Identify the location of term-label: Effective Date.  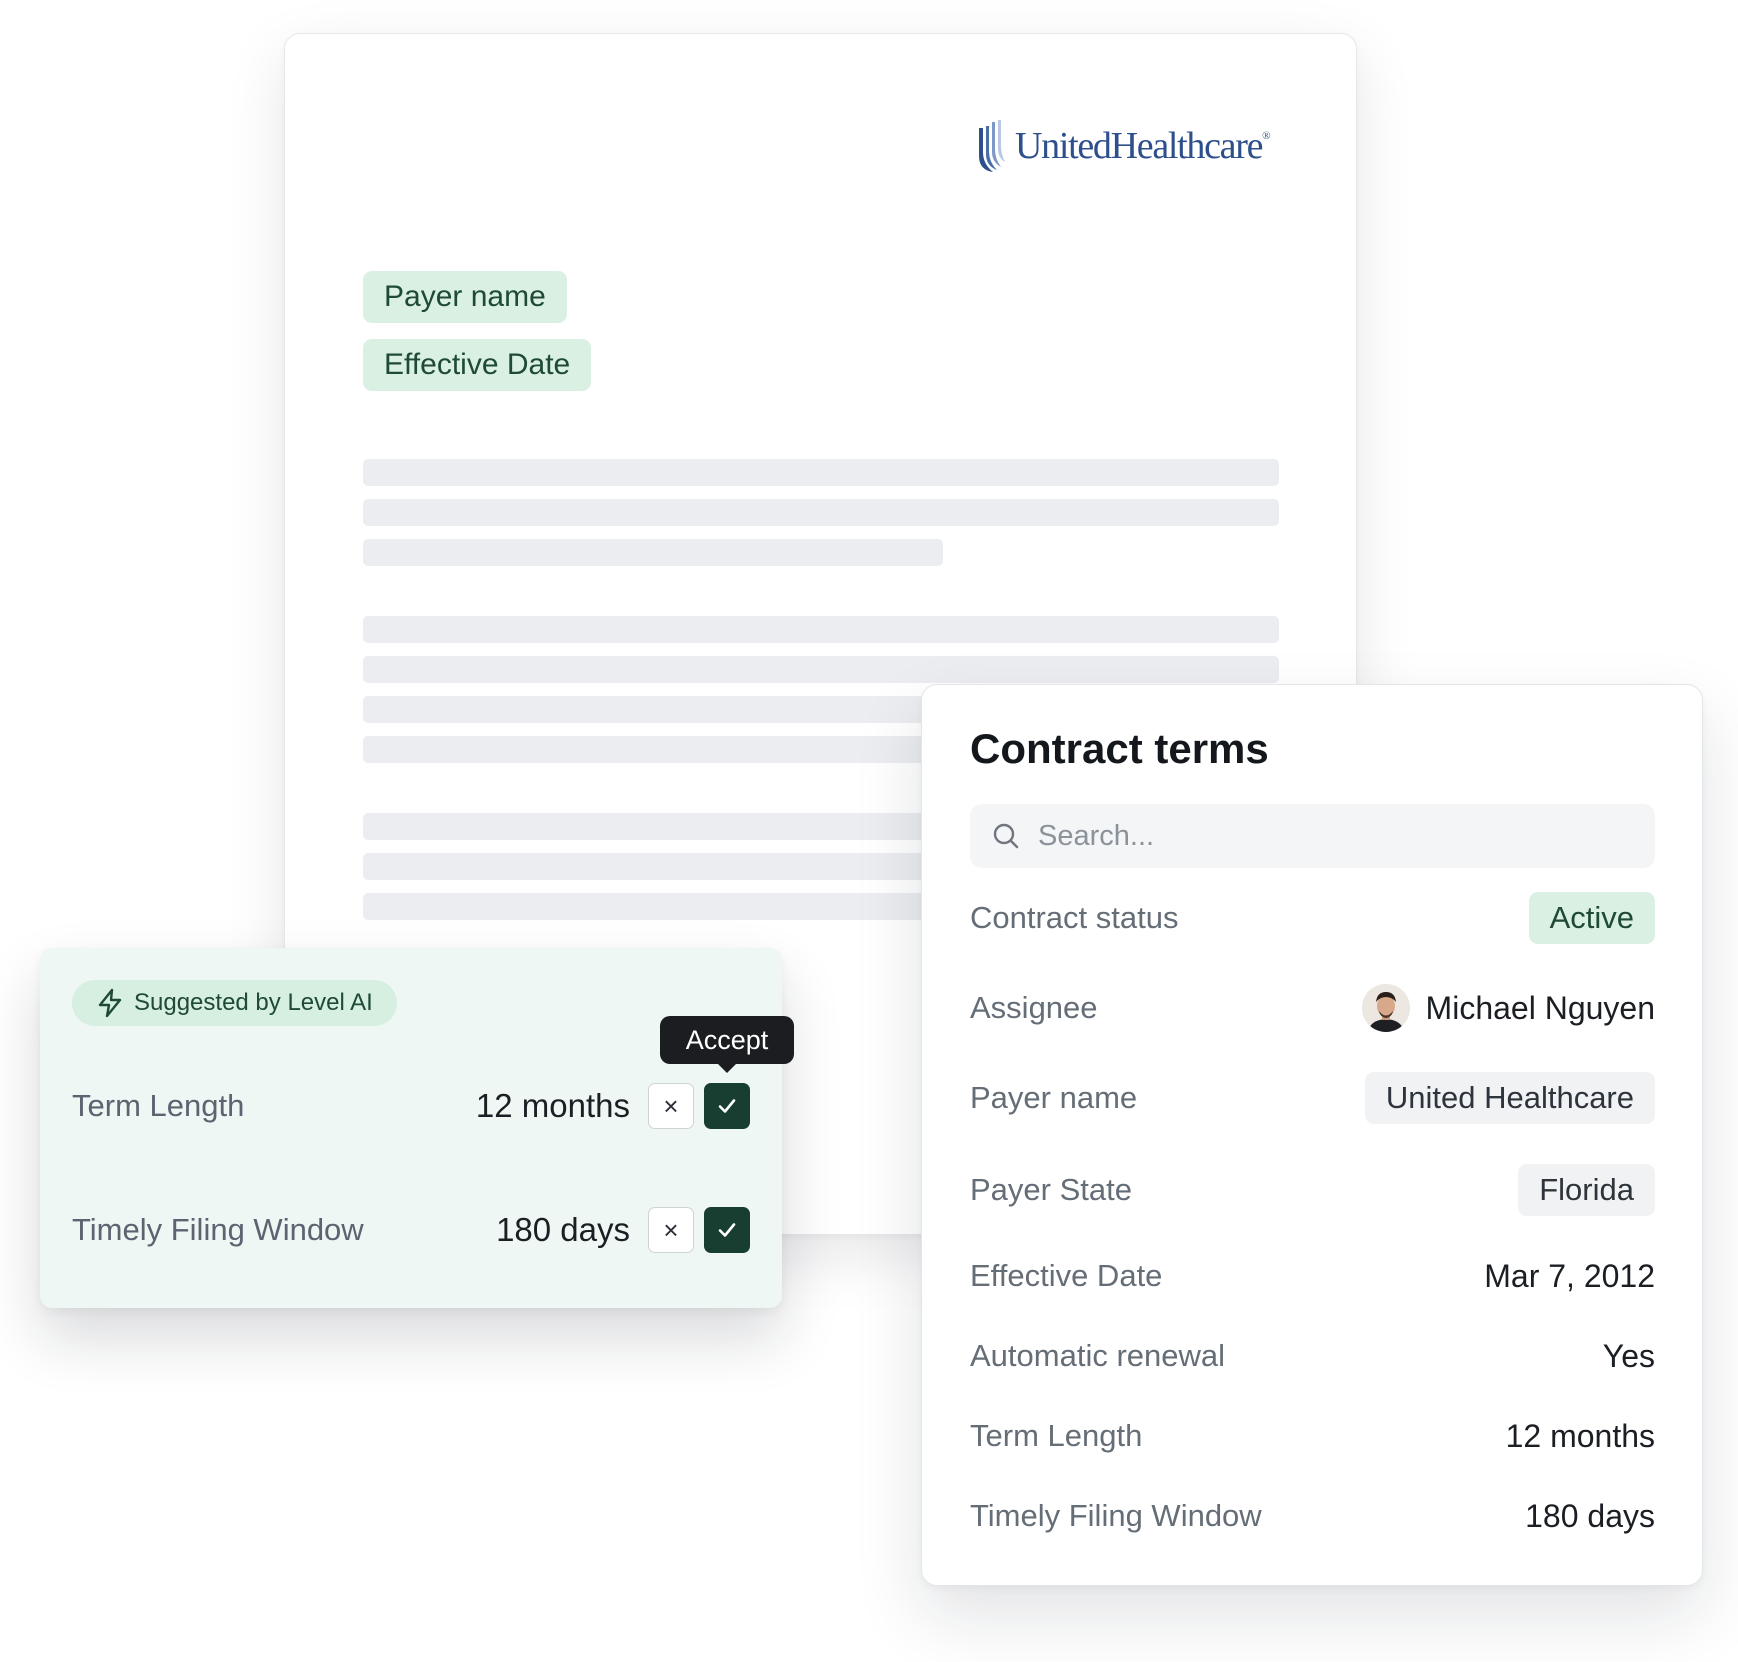
(1066, 1275).